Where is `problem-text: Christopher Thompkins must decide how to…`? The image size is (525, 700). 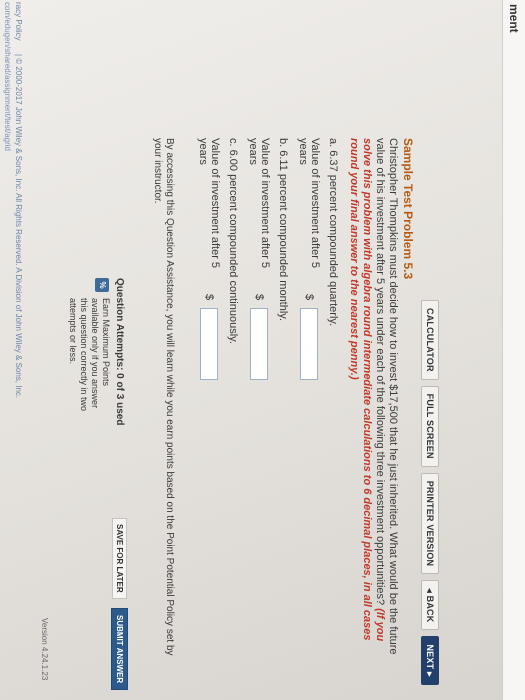
problem-text: Christopher Thompkins must decide how to… is located at coordinates (386, 396).